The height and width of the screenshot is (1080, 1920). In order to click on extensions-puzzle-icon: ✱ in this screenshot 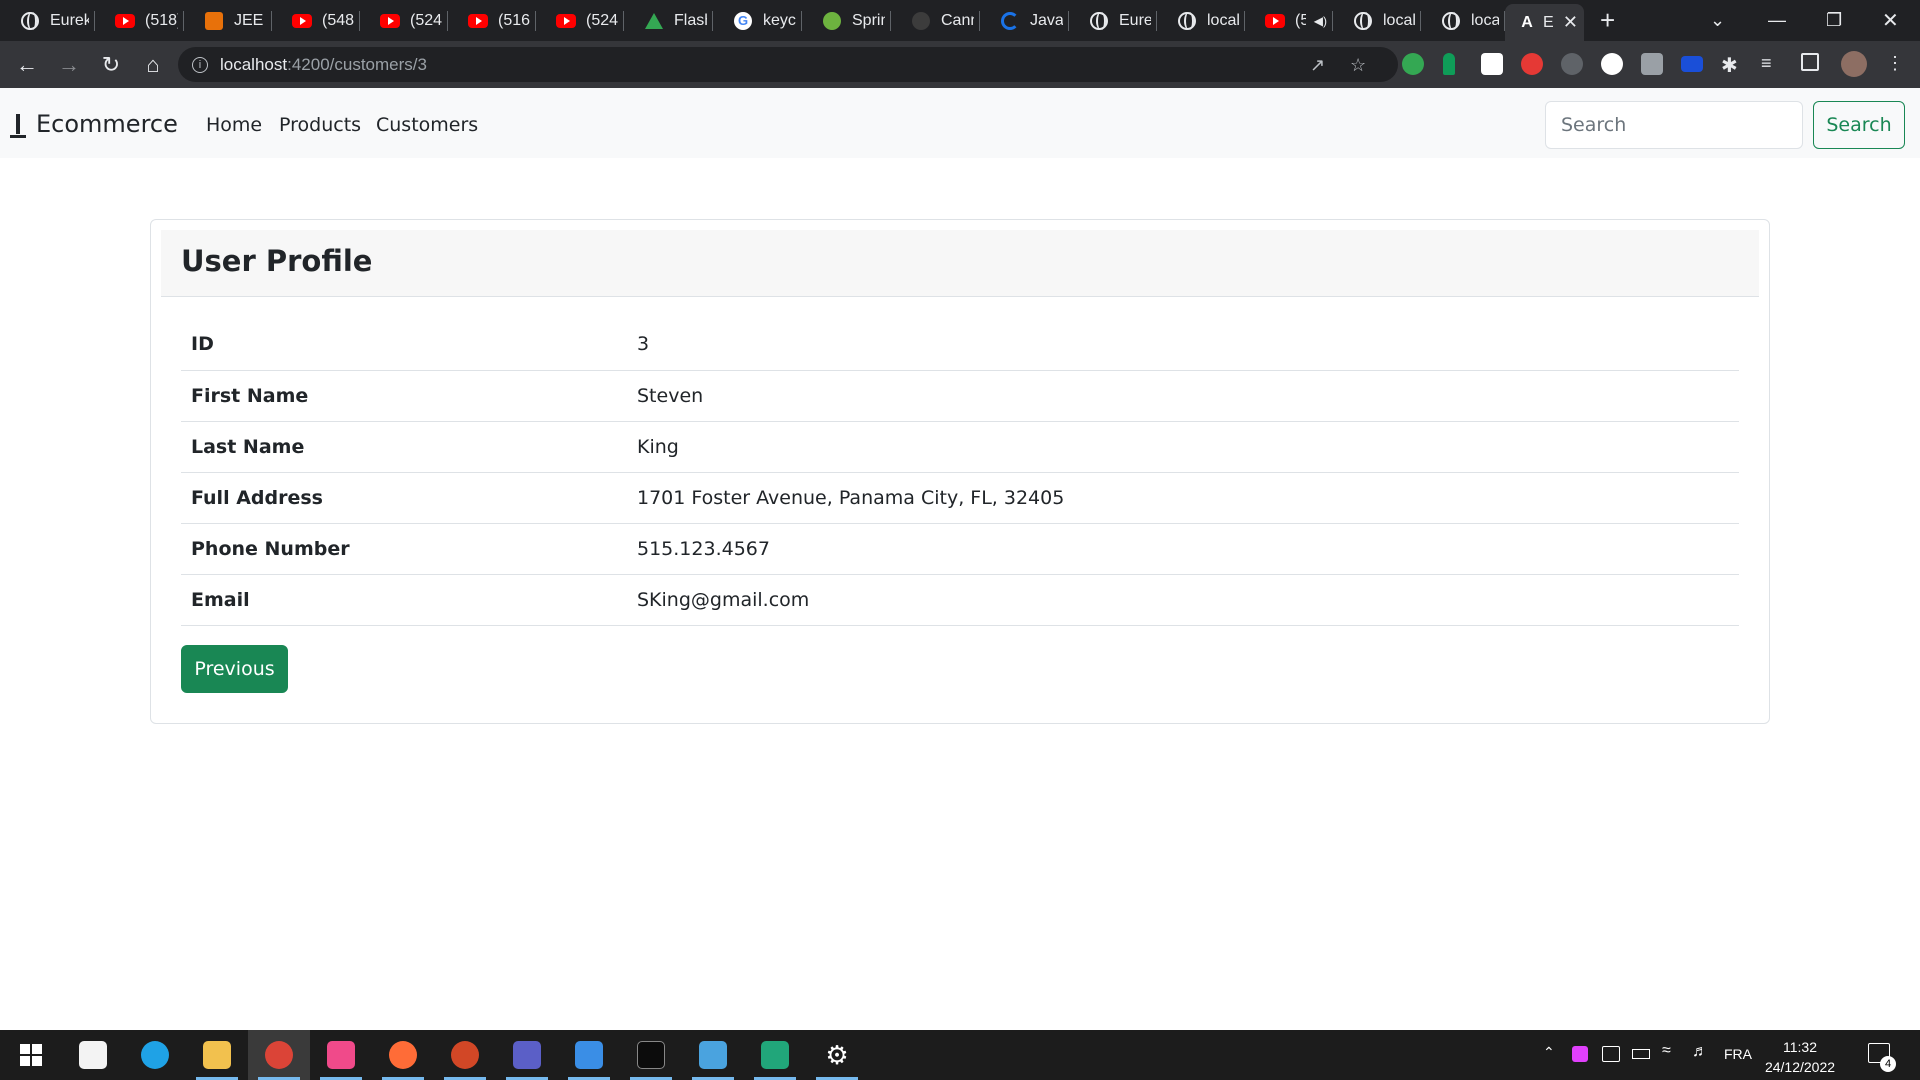, I will do `click(1732, 65)`.